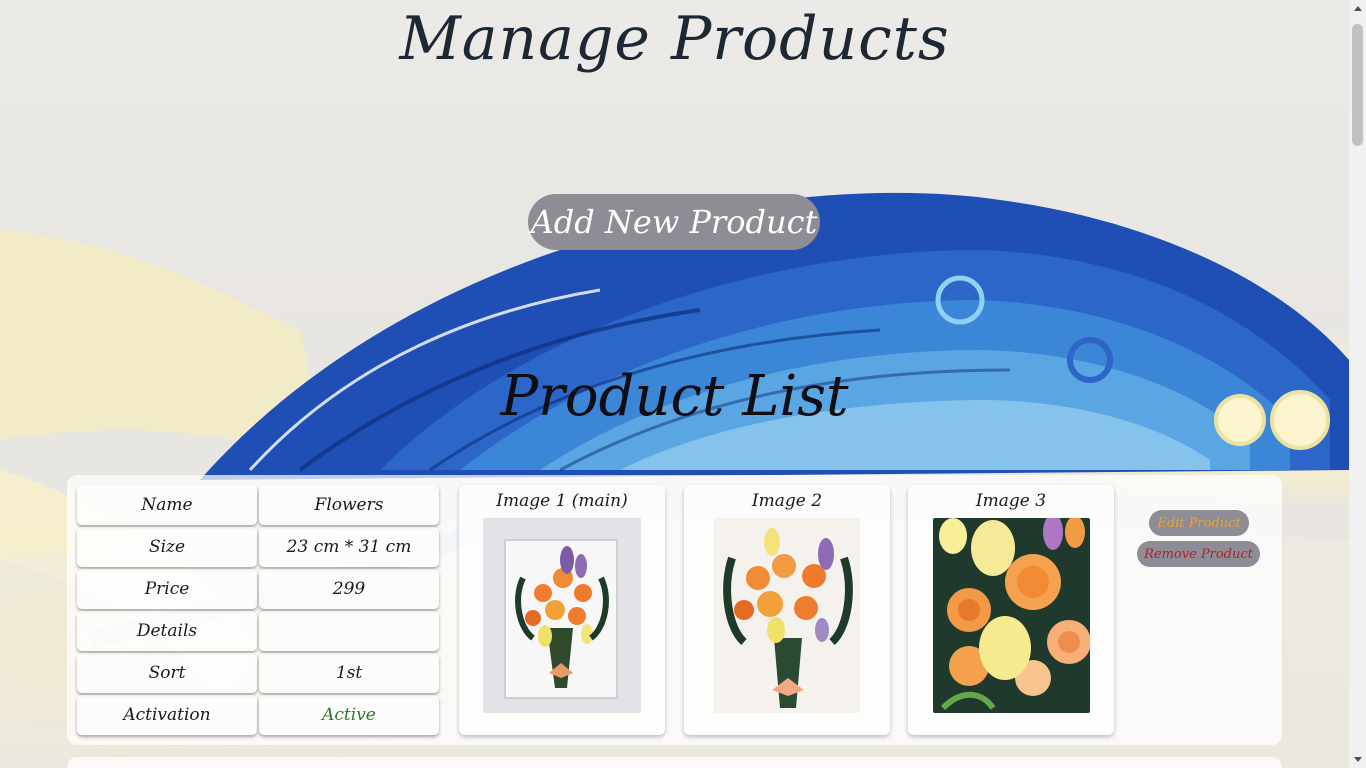  I want to click on product-list-title: Product List, so click(674, 396).